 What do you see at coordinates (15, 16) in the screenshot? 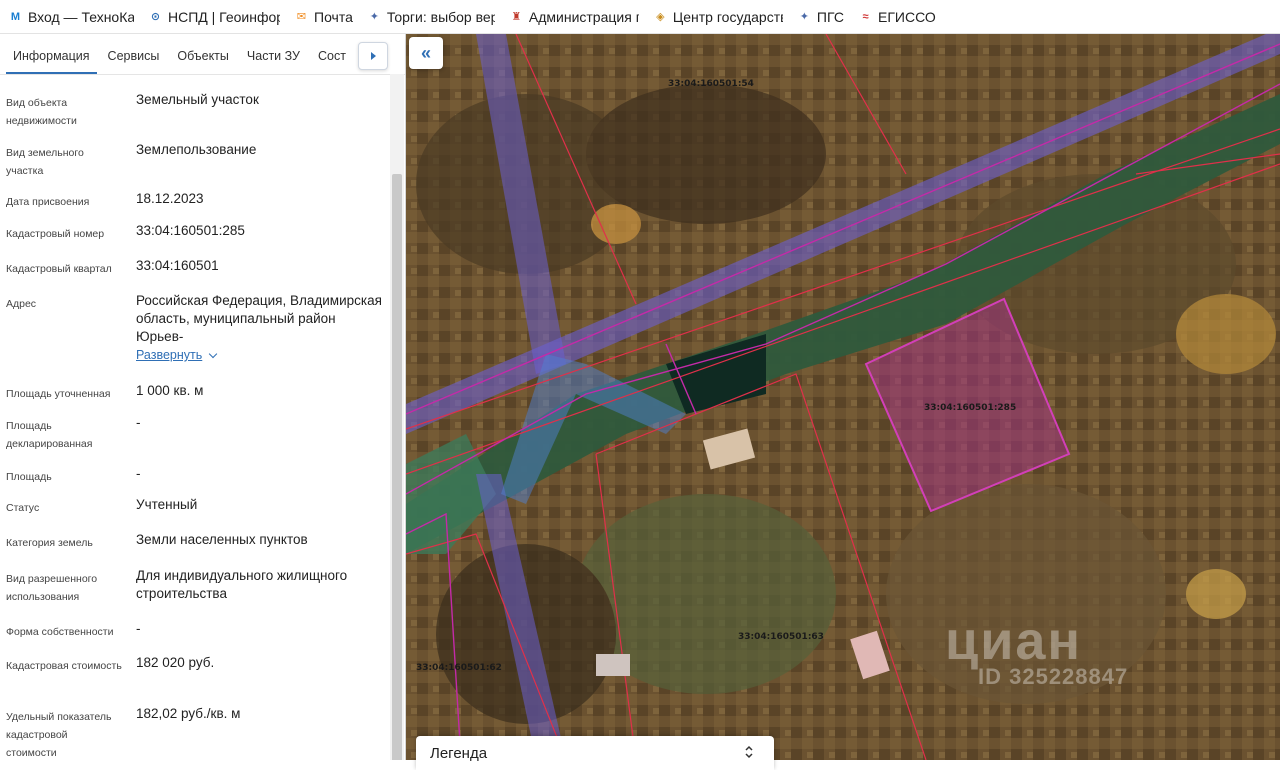
I see `technokad-icon: M` at bounding box center [15, 16].